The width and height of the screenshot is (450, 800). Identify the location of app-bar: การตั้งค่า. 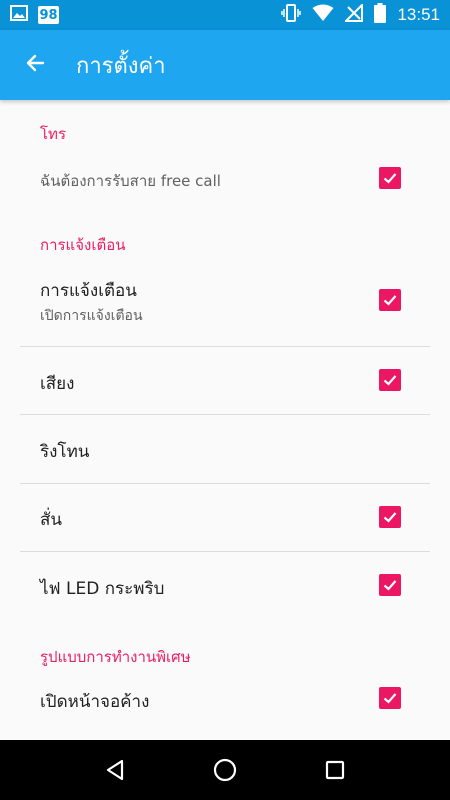
(225, 65).